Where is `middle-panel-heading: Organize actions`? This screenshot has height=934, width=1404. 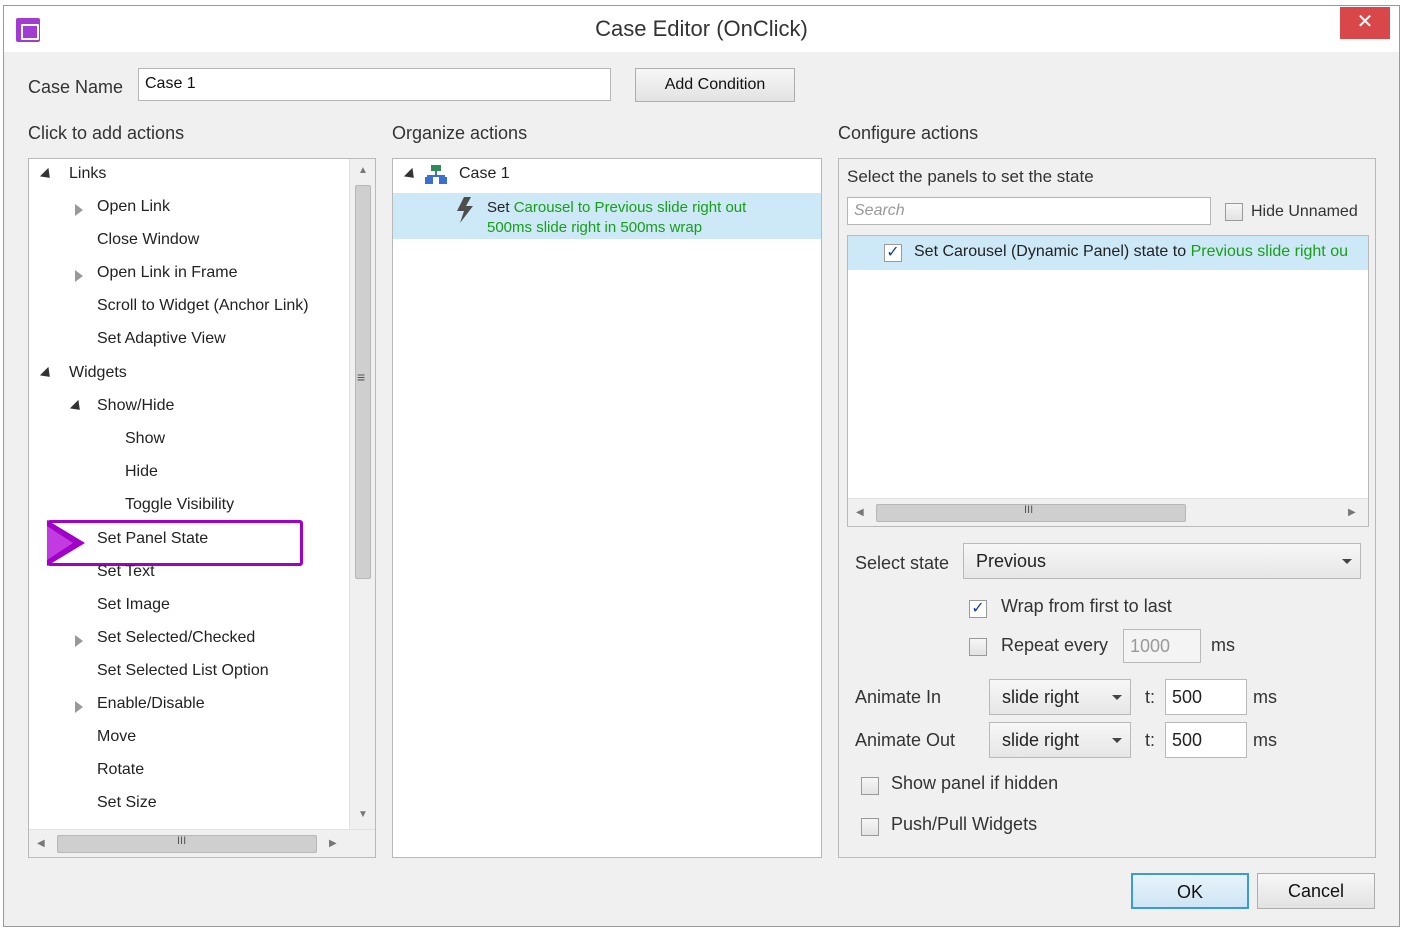 middle-panel-heading: Organize actions is located at coordinates (460, 133).